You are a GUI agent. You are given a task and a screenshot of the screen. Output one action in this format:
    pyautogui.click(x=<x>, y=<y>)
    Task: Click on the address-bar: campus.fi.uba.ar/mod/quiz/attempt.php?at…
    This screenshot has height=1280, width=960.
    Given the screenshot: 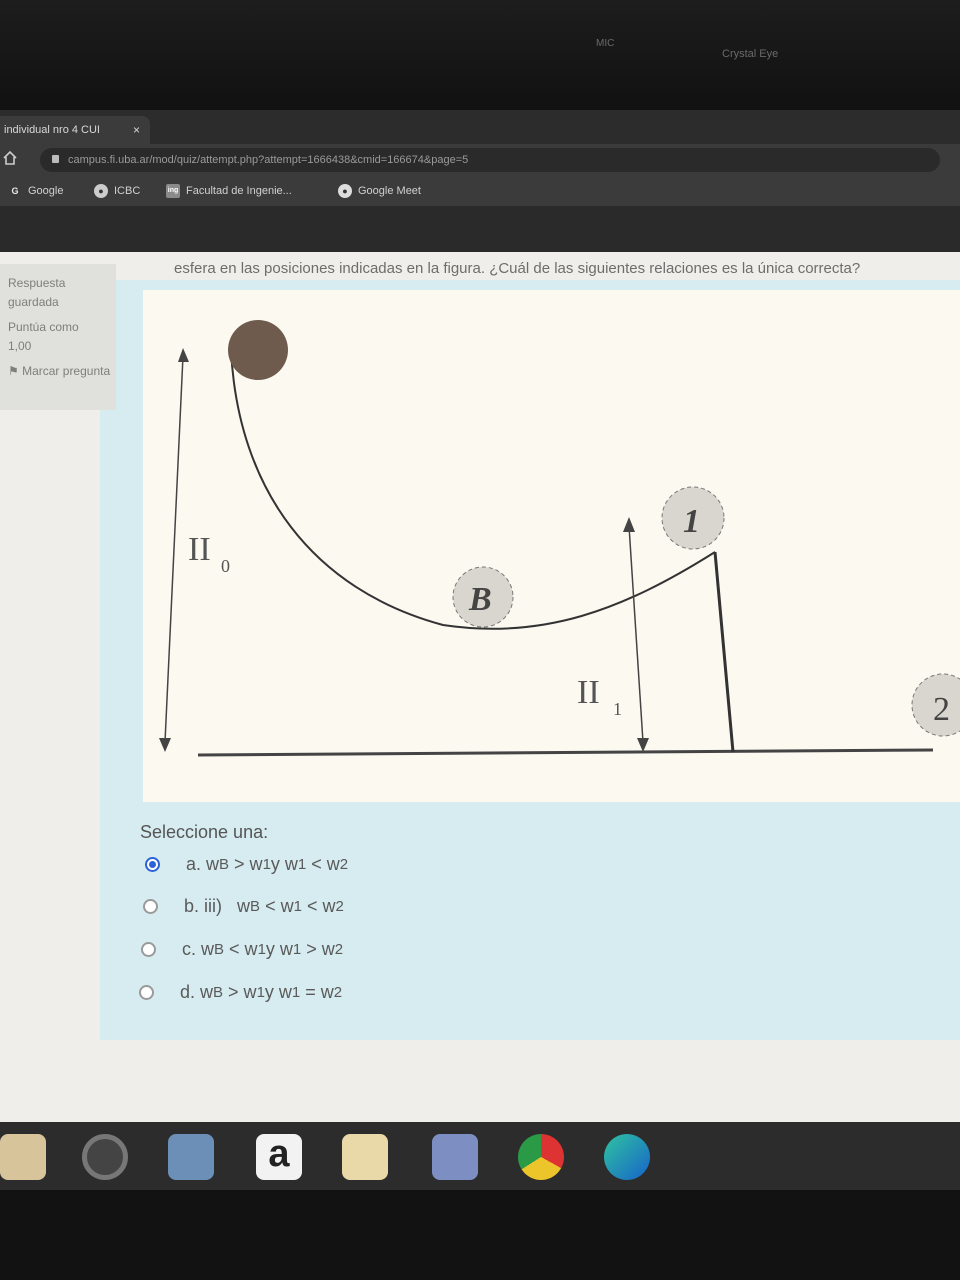 What is the action you would take?
    pyautogui.click(x=480, y=160)
    